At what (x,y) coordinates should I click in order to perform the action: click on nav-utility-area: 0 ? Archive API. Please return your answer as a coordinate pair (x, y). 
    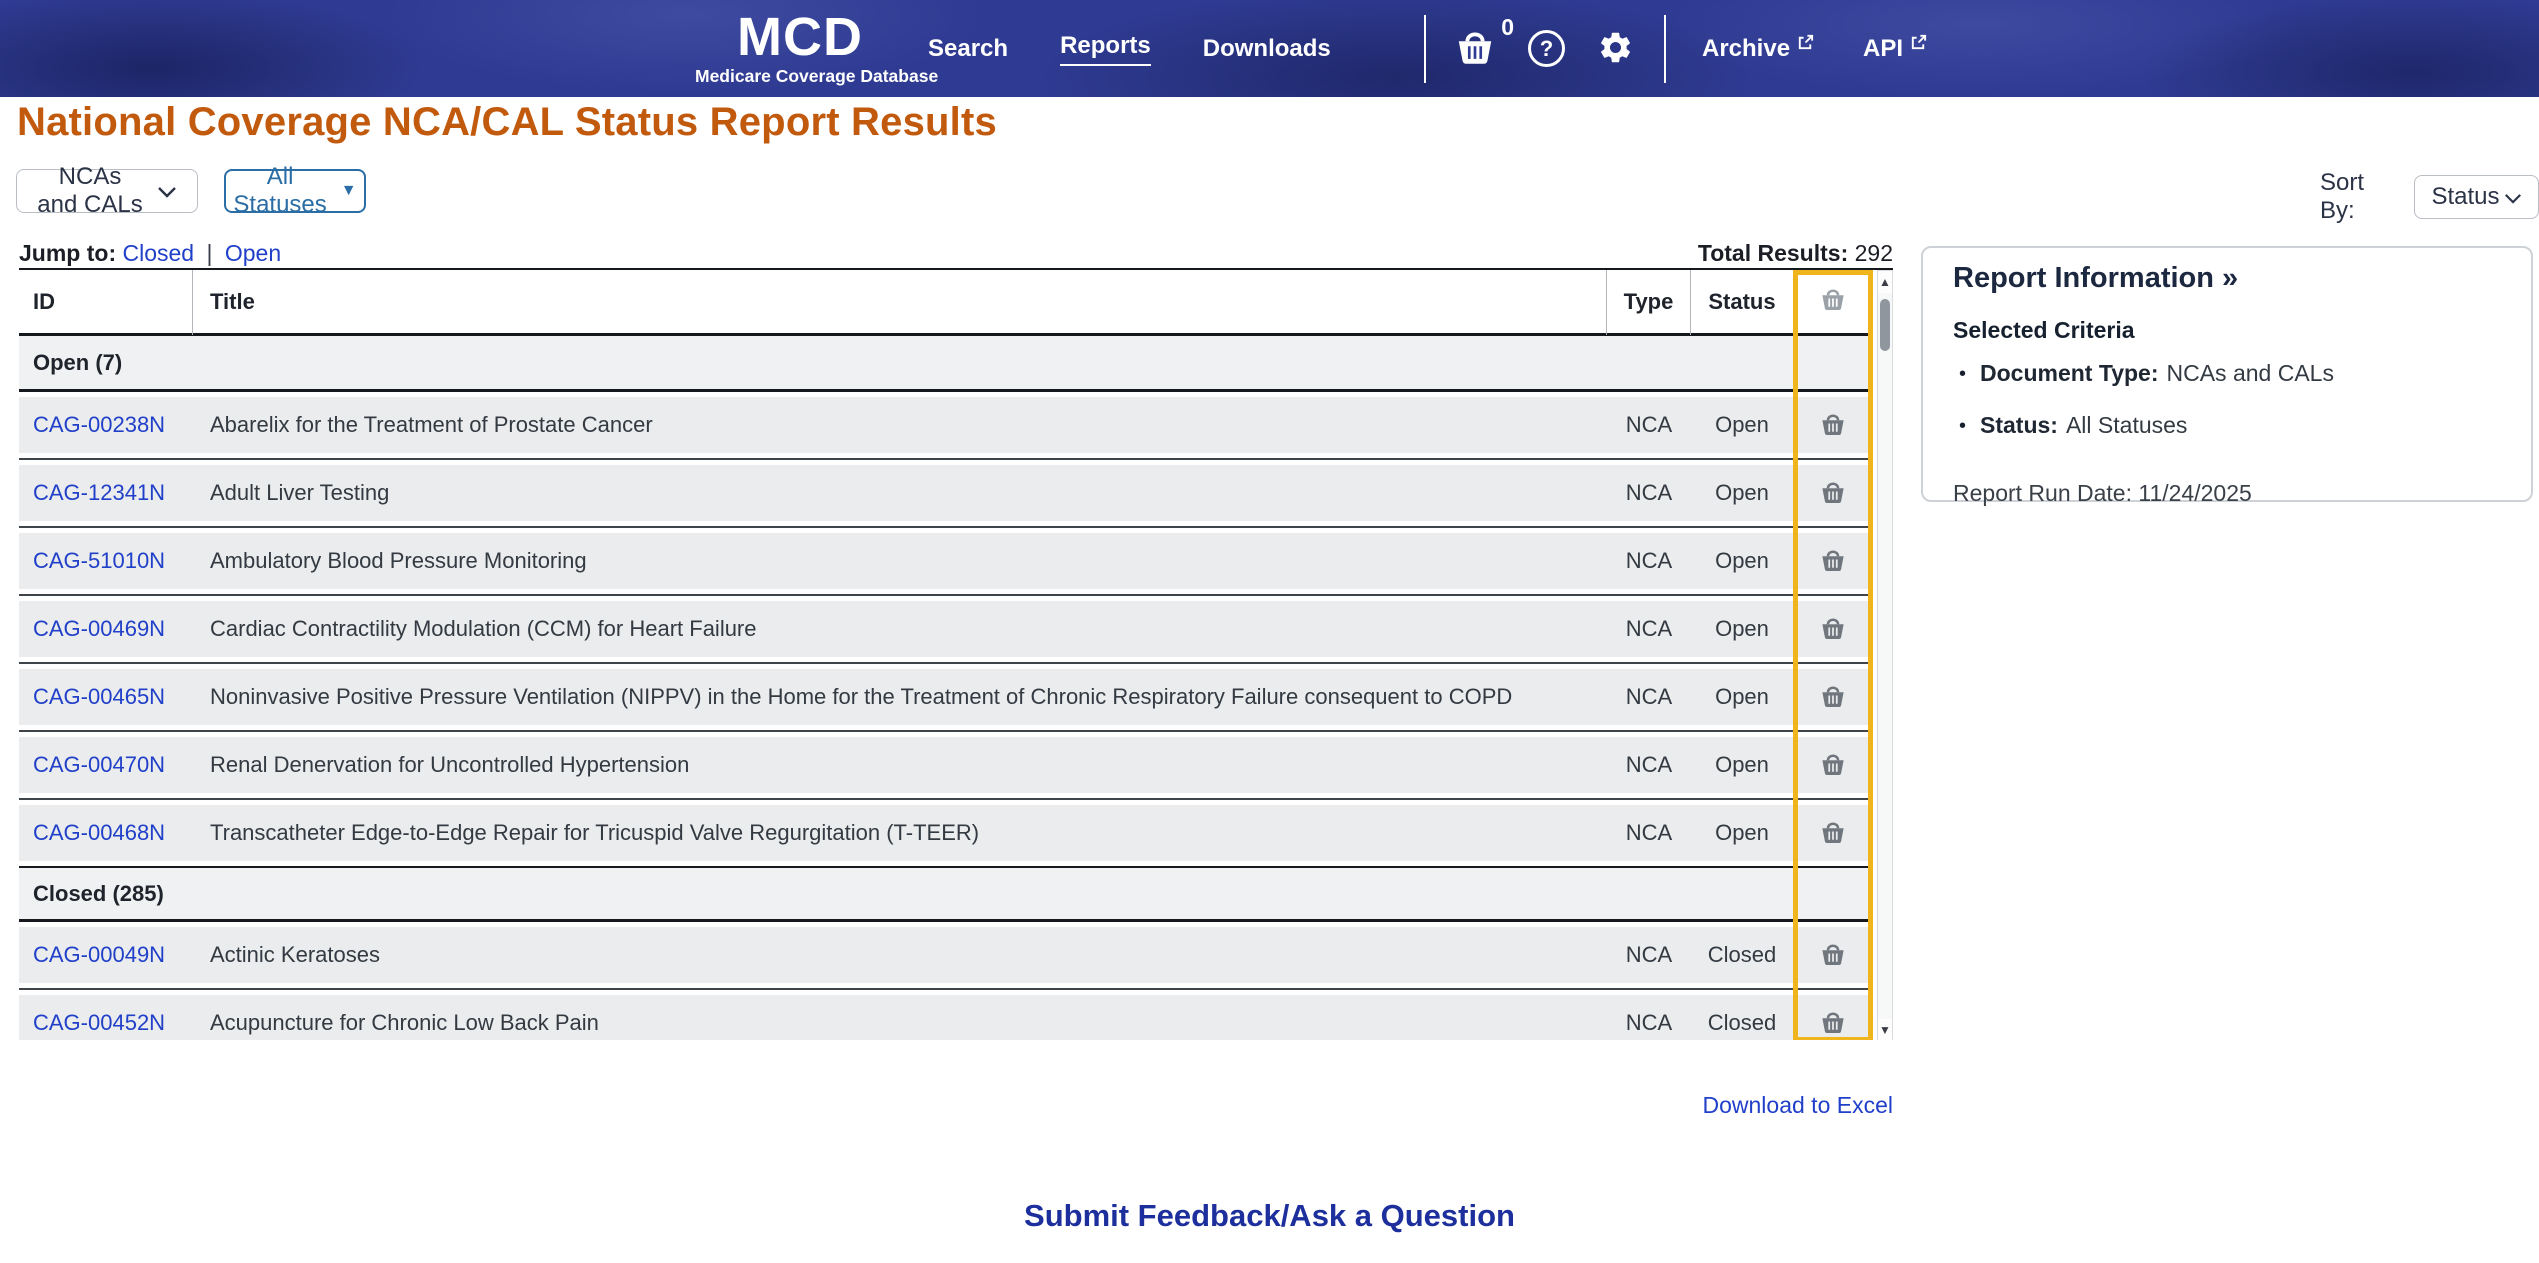
    Looking at the image, I should click on (1676, 48).